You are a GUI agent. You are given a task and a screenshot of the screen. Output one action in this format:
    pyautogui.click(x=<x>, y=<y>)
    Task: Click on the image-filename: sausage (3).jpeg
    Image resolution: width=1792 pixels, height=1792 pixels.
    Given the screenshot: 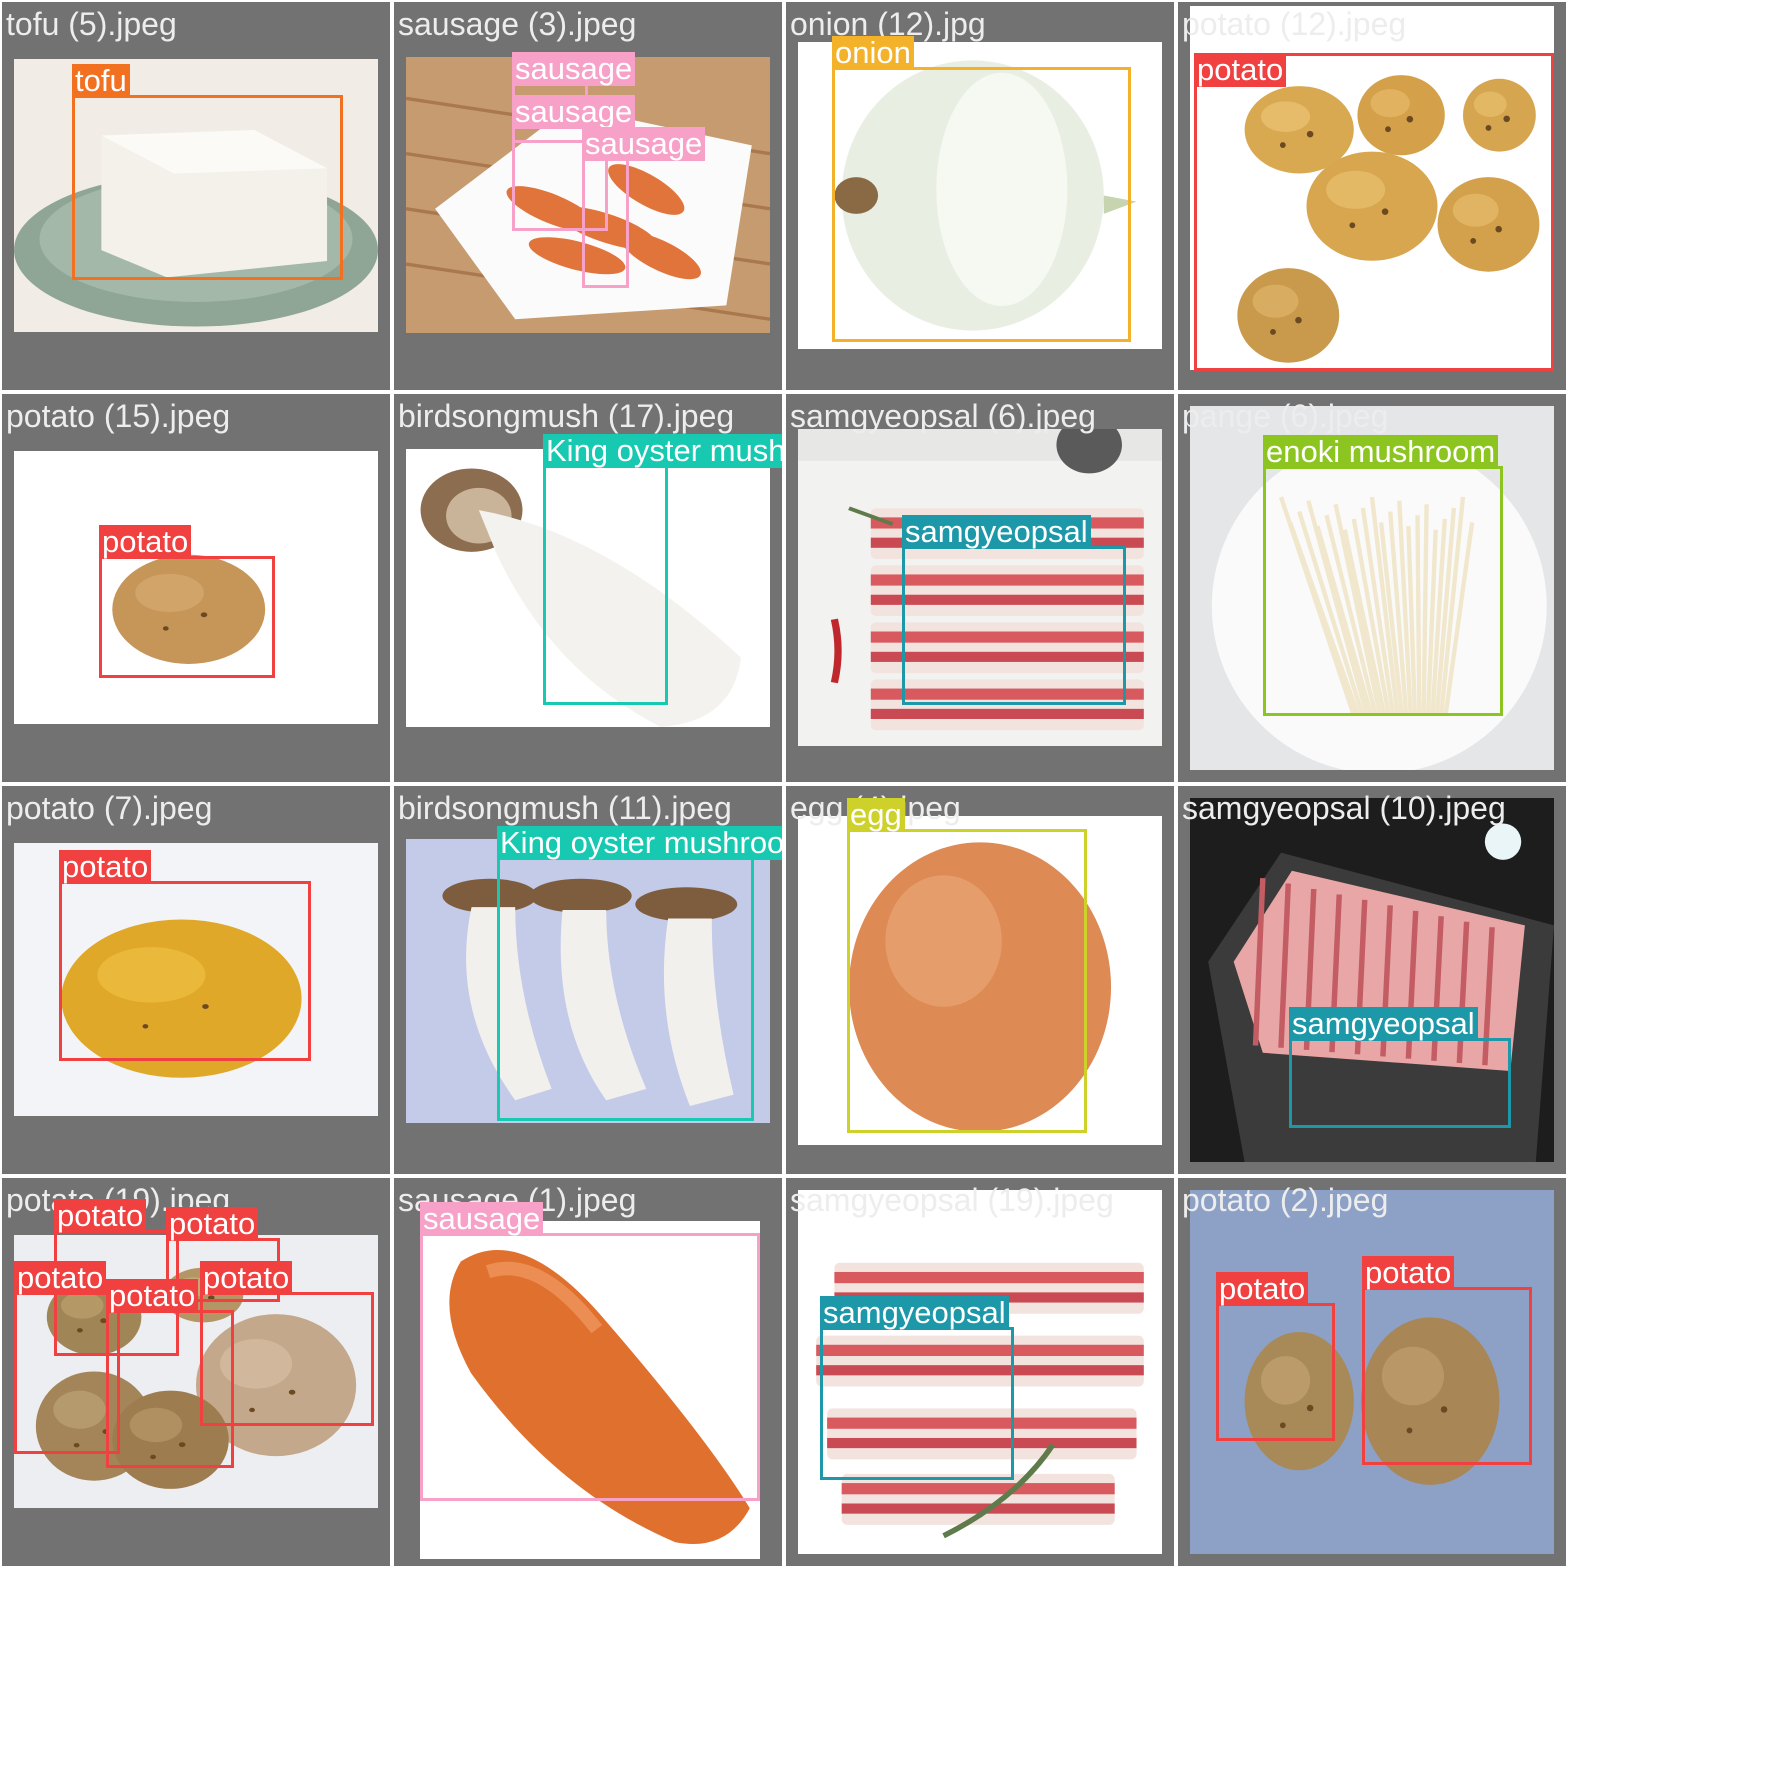 What is the action you would take?
    pyautogui.click(x=517, y=24)
    